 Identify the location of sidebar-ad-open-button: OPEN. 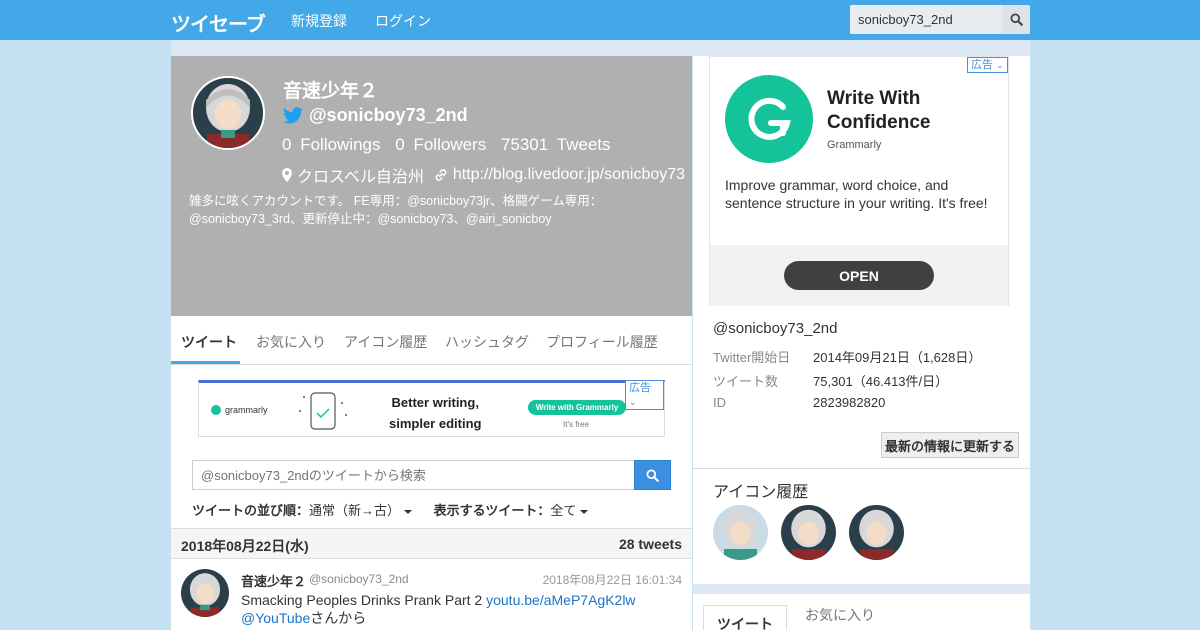
(859, 275).